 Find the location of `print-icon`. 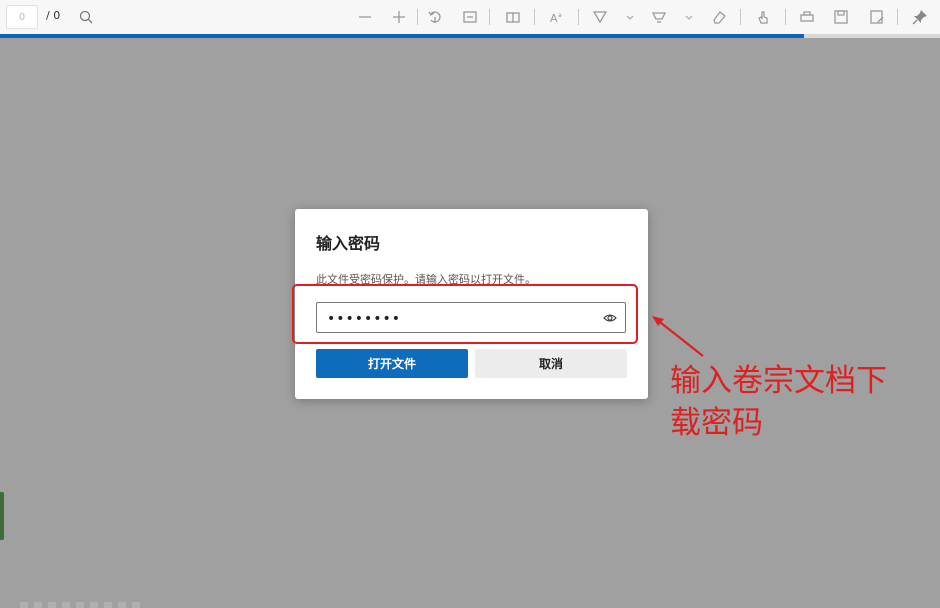

print-icon is located at coordinates (807, 17).